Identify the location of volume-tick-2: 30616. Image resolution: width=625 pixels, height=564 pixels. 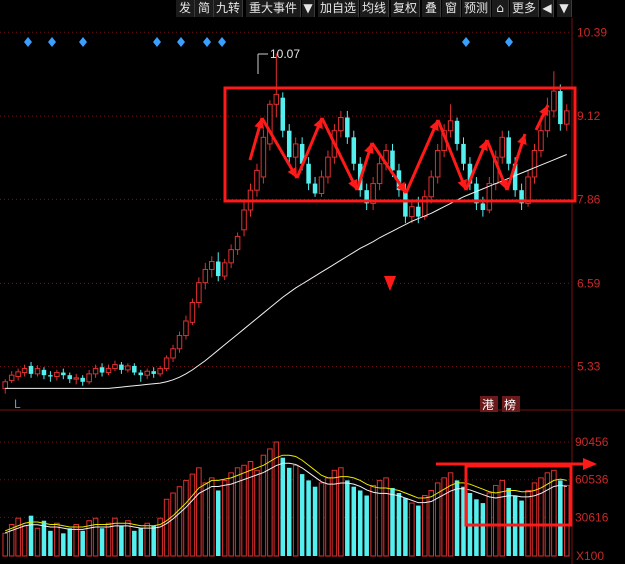
(592, 517).